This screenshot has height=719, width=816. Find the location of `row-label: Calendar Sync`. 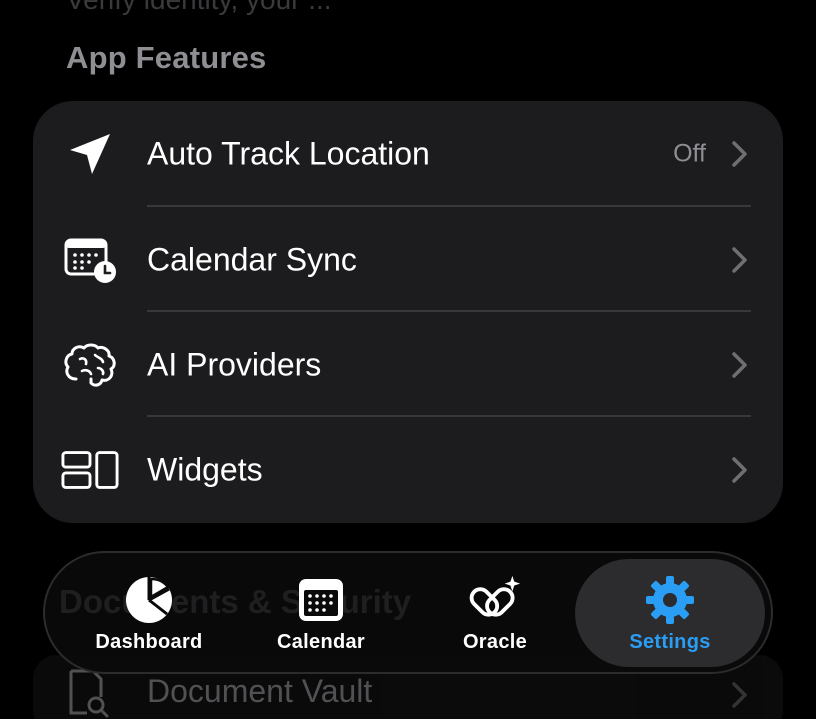

row-label: Calendar Sync is located at coordinates (252, 259).